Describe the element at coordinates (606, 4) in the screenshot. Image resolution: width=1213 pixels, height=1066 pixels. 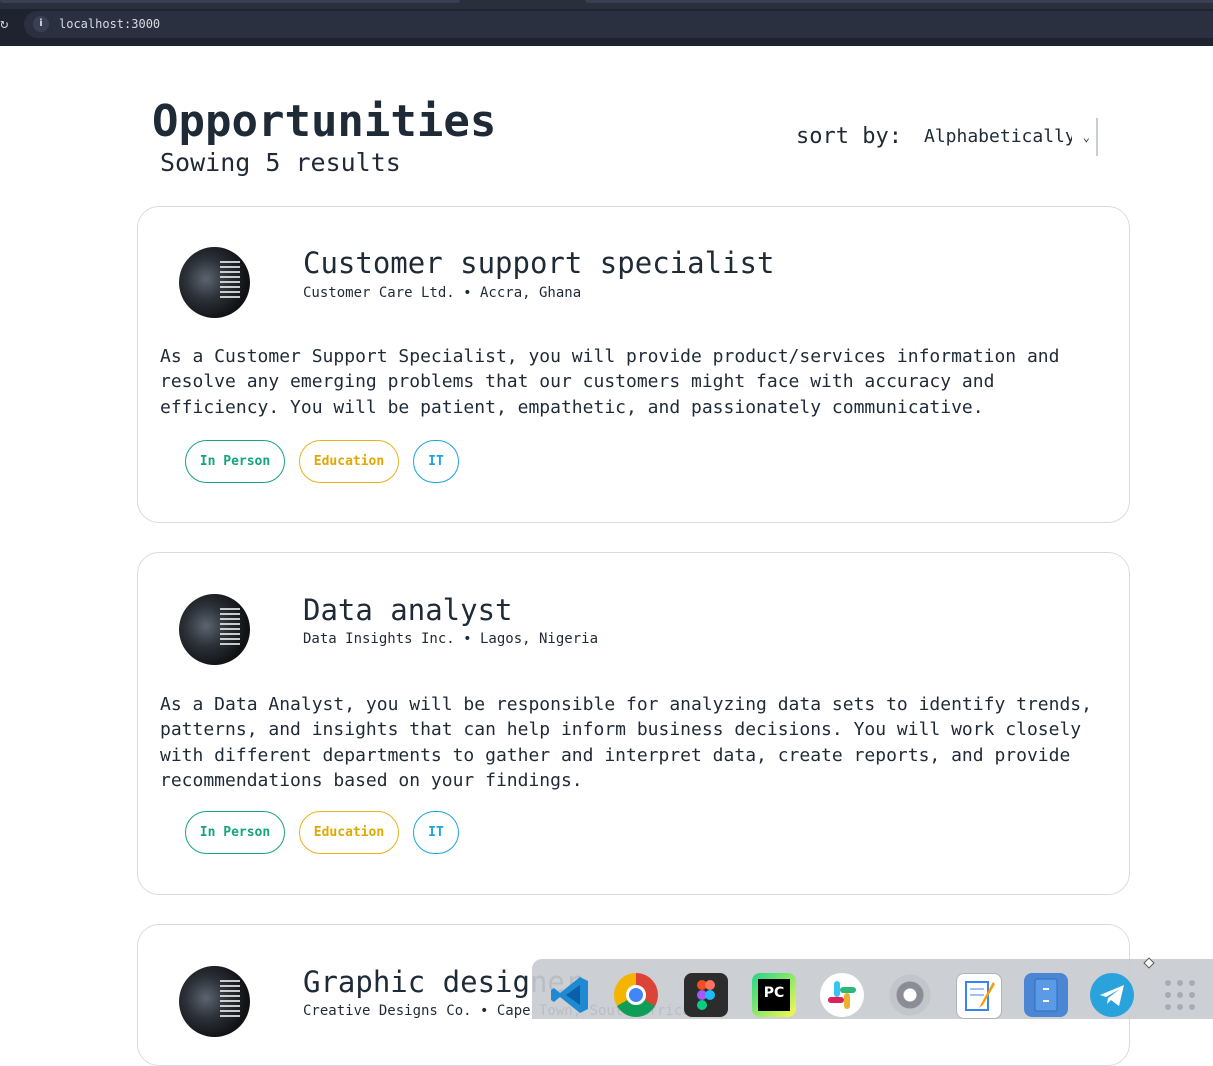
I see `tab-strip` at that location.